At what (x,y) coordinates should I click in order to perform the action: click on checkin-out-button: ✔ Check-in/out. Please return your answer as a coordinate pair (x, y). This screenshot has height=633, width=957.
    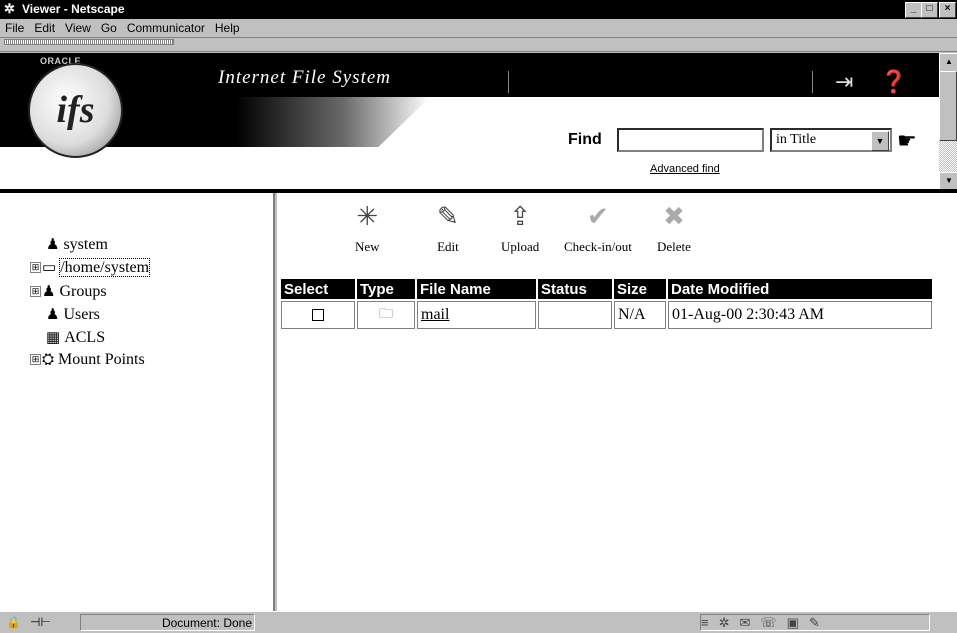
    Looking at the image, I should click on (598, 227).